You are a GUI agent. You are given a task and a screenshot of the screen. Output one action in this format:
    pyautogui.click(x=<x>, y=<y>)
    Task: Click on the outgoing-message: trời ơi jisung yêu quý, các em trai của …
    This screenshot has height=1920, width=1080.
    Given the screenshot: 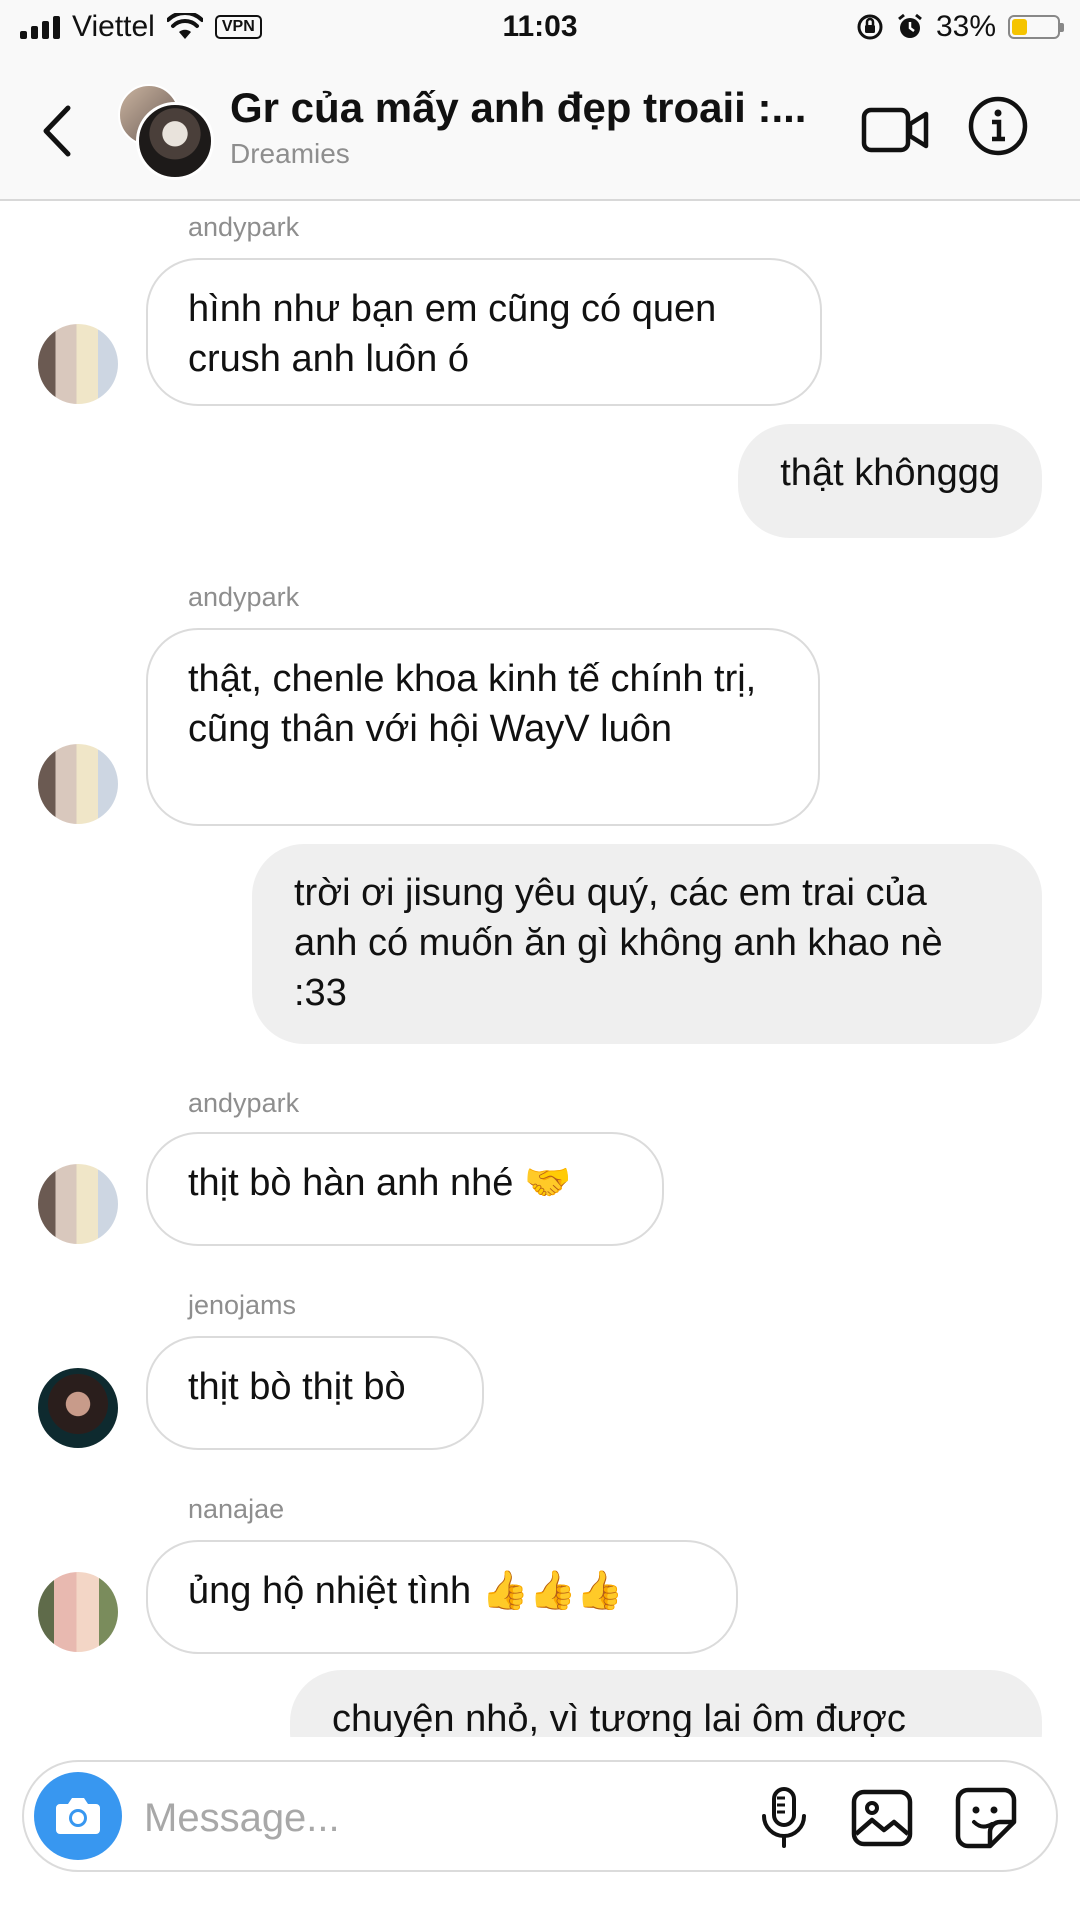 What is the action you would take?
    pyautogui.click(x=647, y=944)
    